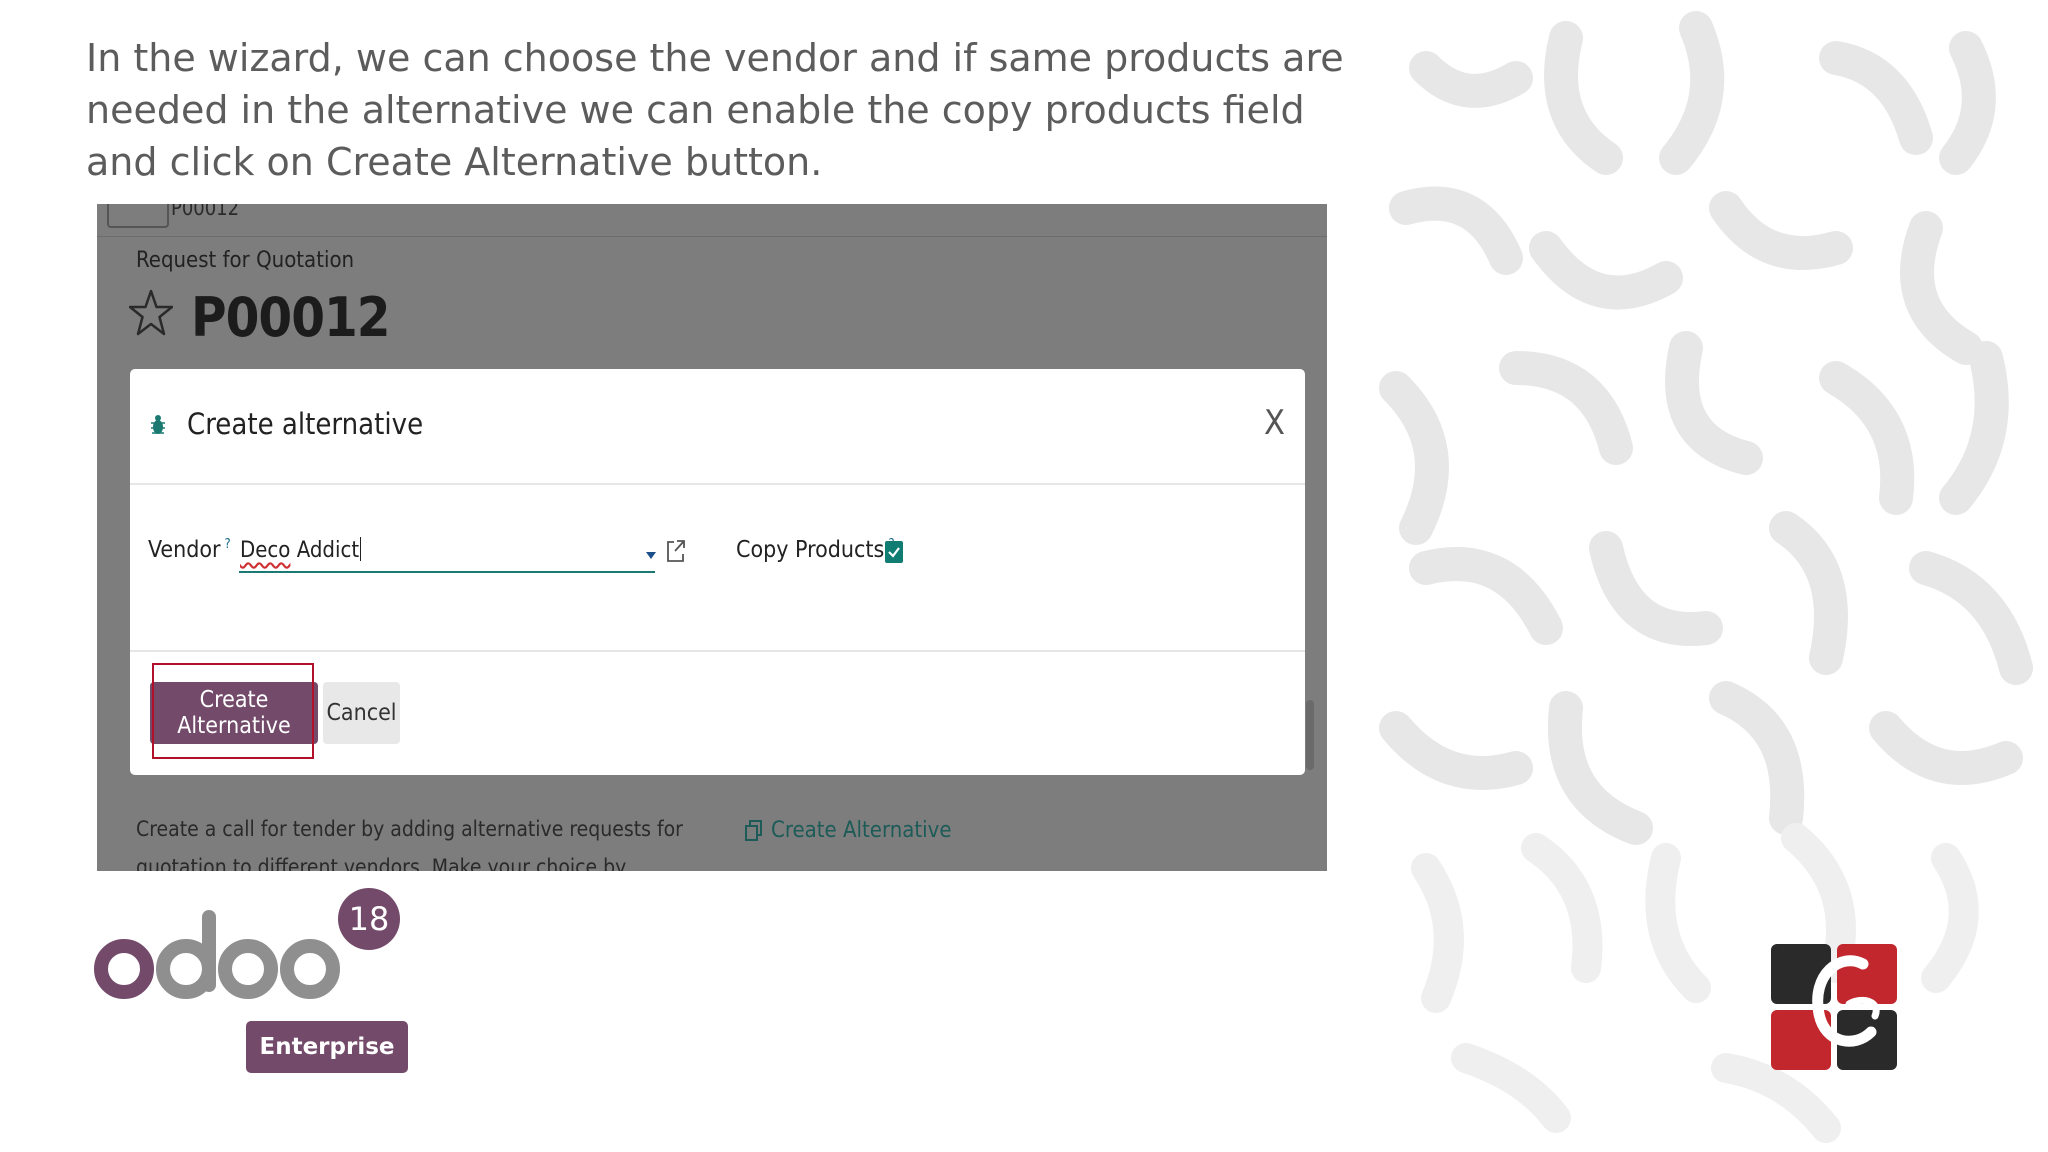 This screenshot has height=1152, width=2048. What do you see at coordinates (810, 550) in the screenshot?
I see `copy-products-label-text: Copy Products` at bounding box center [810, 550].